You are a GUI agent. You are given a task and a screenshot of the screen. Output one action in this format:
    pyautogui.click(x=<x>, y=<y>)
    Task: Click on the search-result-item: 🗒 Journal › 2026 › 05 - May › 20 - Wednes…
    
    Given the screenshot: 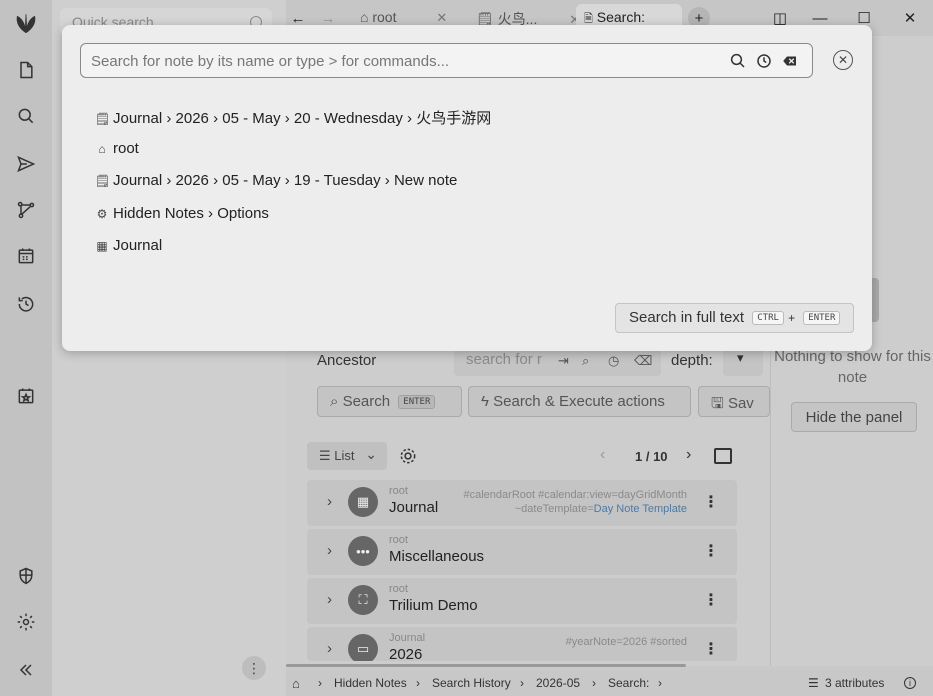 What is the action you would take?
    pyautogui.click(x=293, y=117)
    